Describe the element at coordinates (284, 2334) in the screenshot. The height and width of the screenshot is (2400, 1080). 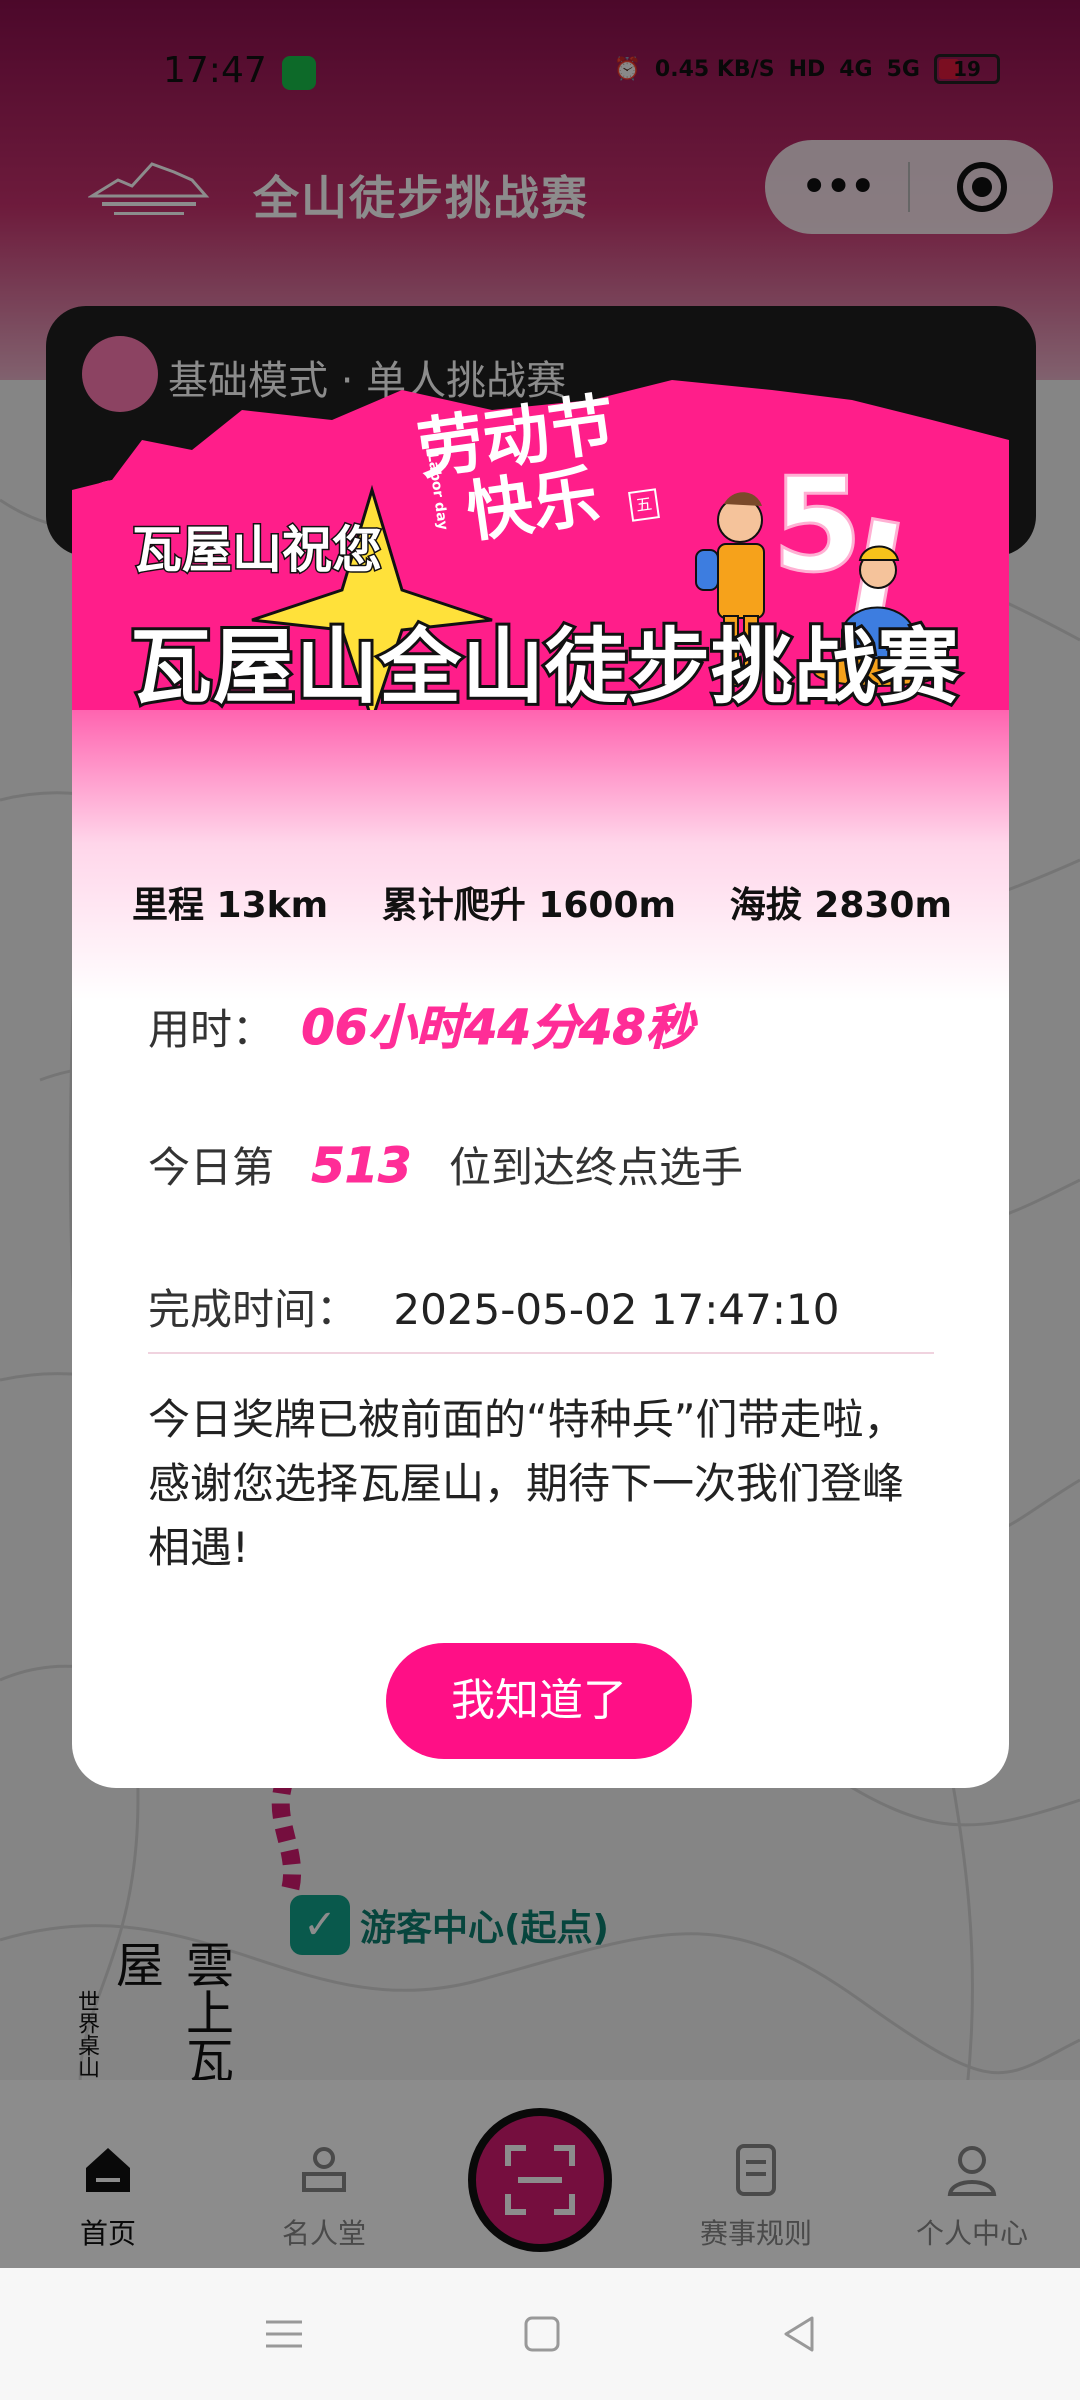
I see `menu-nav-icon` at that location.